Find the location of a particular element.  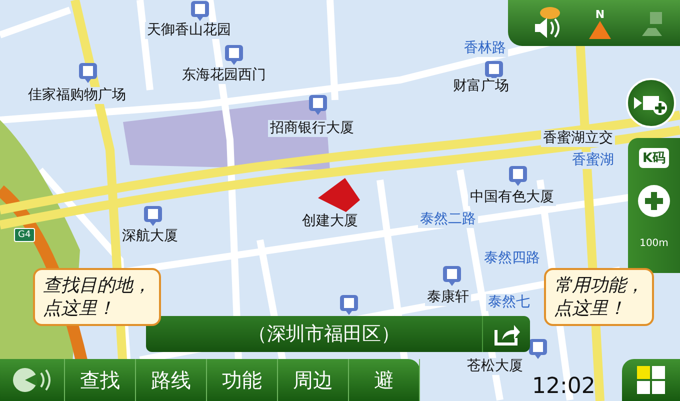

zoom-in-button is located at coordinates (654, 202).